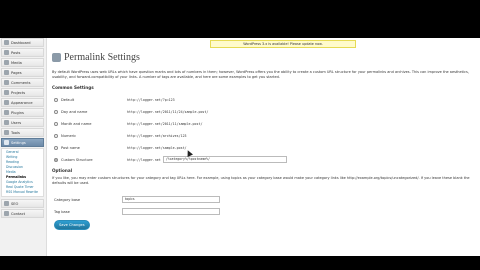 This screenshot has width=480, height=270. Describe the element at coordinates (16, 62) in the screenshot. I see `sidebar-item-label: Media` at that location.